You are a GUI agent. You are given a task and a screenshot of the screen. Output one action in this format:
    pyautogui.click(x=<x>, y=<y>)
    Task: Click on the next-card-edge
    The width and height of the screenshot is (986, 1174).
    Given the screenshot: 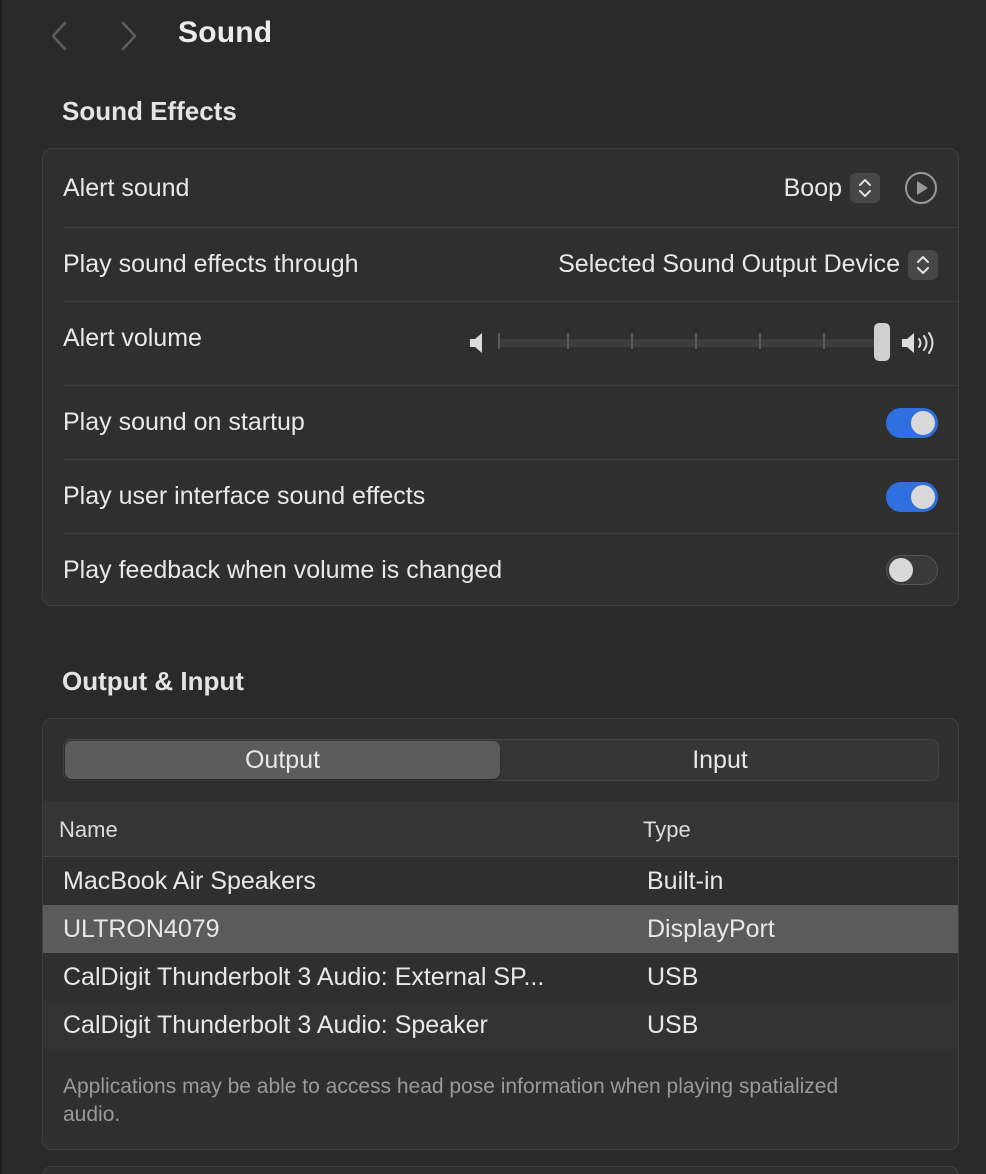 What is the action you would take?
    pyautogui.click(x=500, y=1170)
    